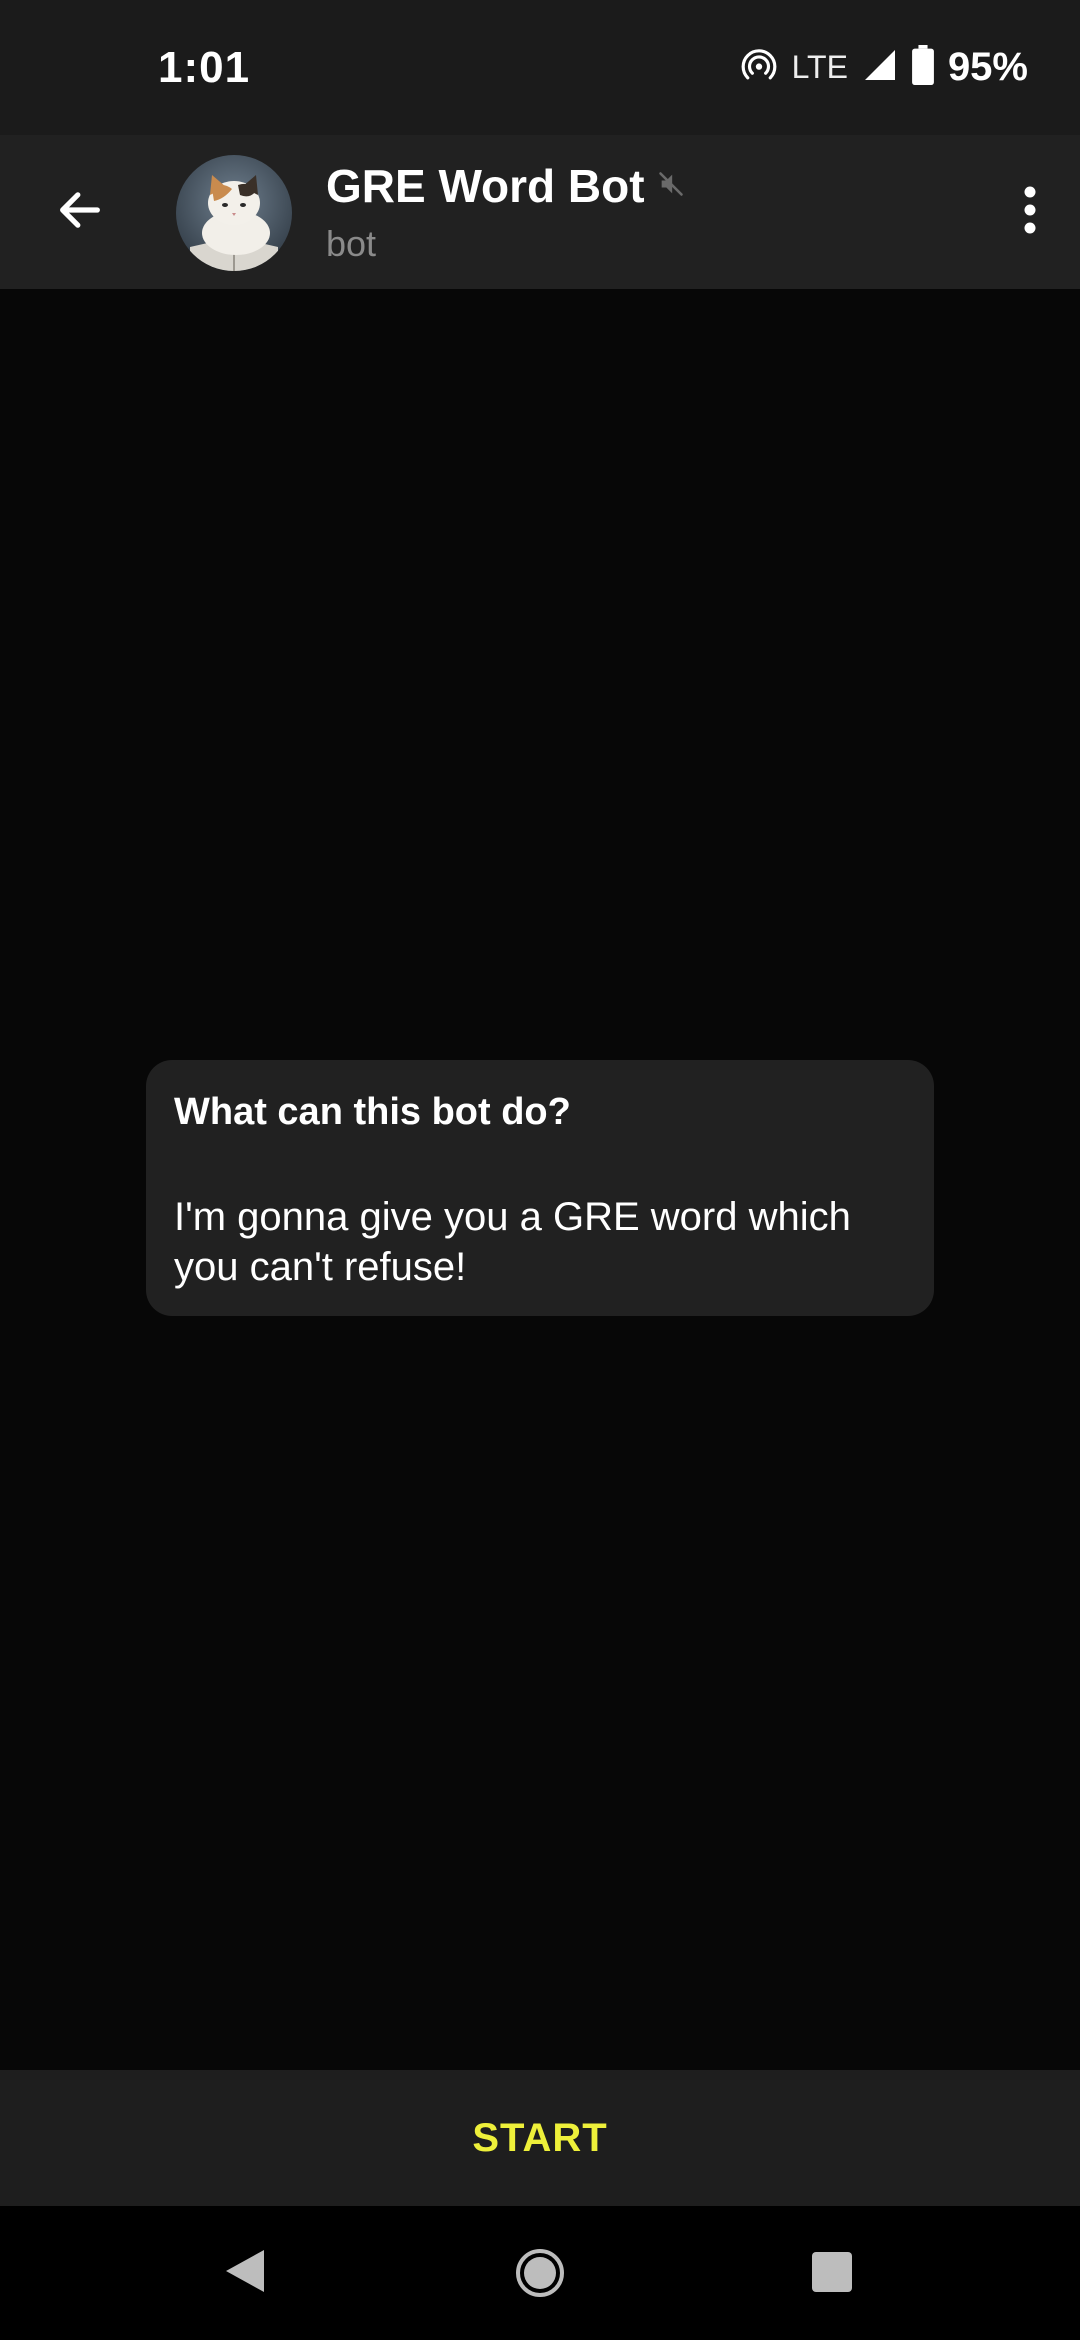  Describe the element at coordinates (204, 67) in the screenshot. I see `status-time: 1:01` at that location.